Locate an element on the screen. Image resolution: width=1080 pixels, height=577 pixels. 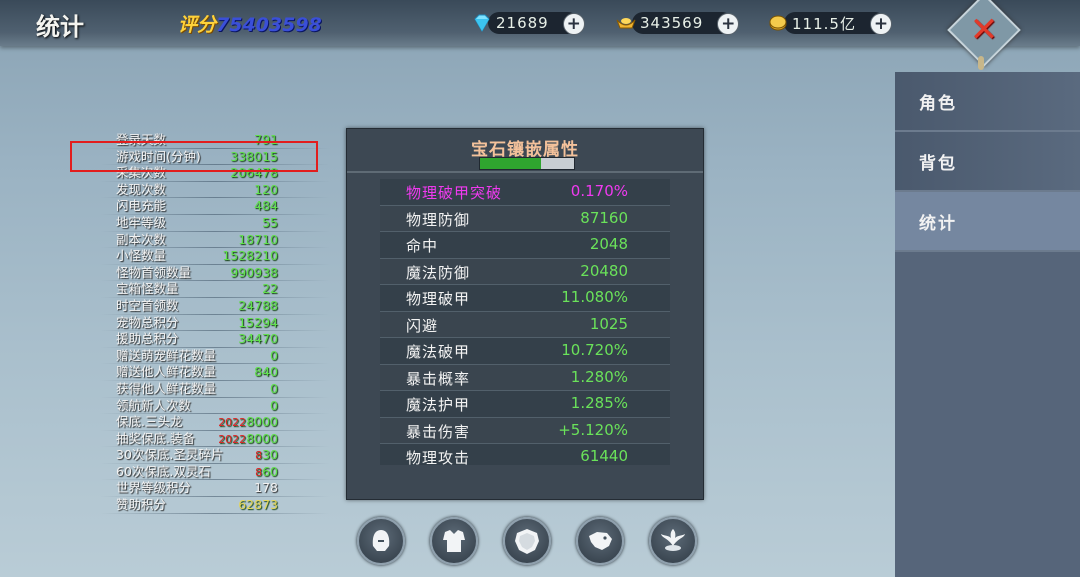
stat-value: 1528210 is located at coordinates (250, 256).